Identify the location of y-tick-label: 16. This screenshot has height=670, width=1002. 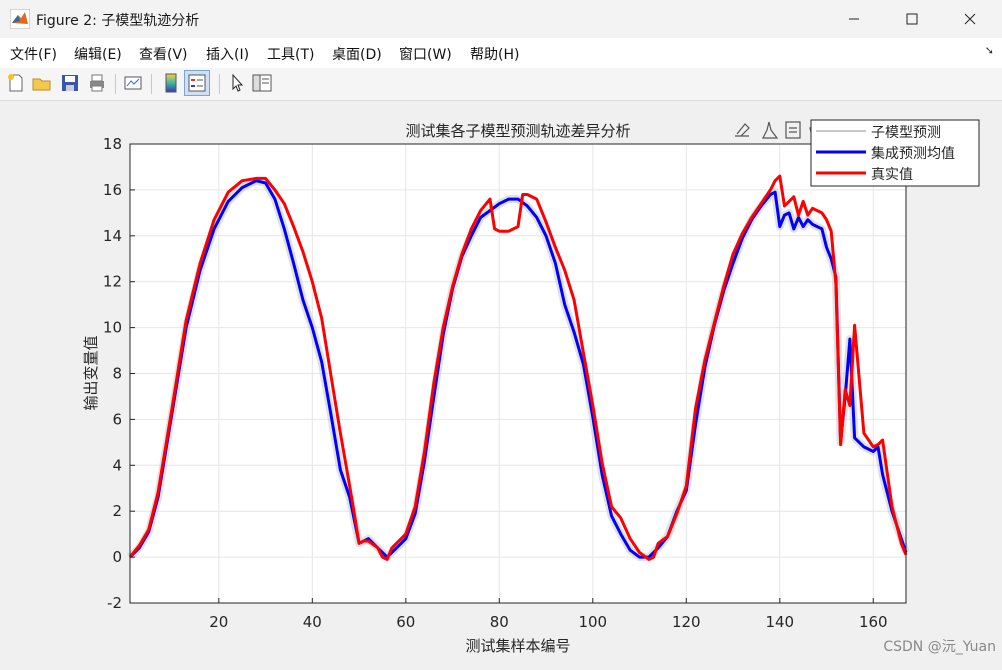
(112, 190).